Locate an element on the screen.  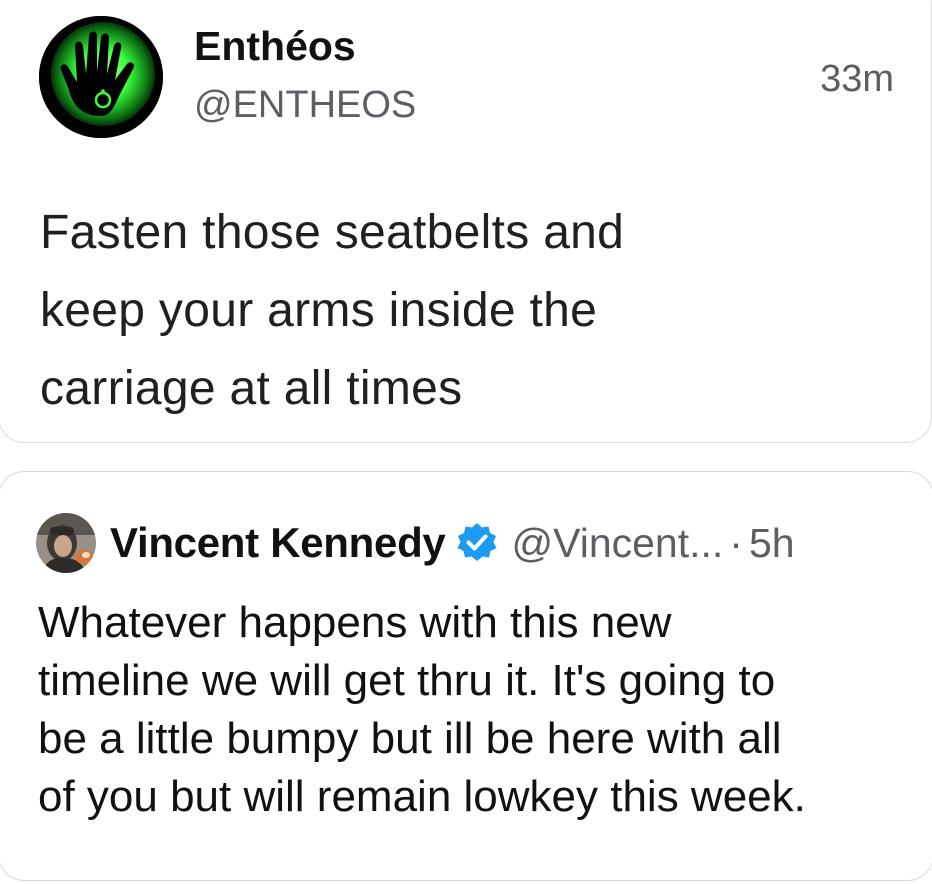
glowing-hand-icon is located at coordinates (101, 77).